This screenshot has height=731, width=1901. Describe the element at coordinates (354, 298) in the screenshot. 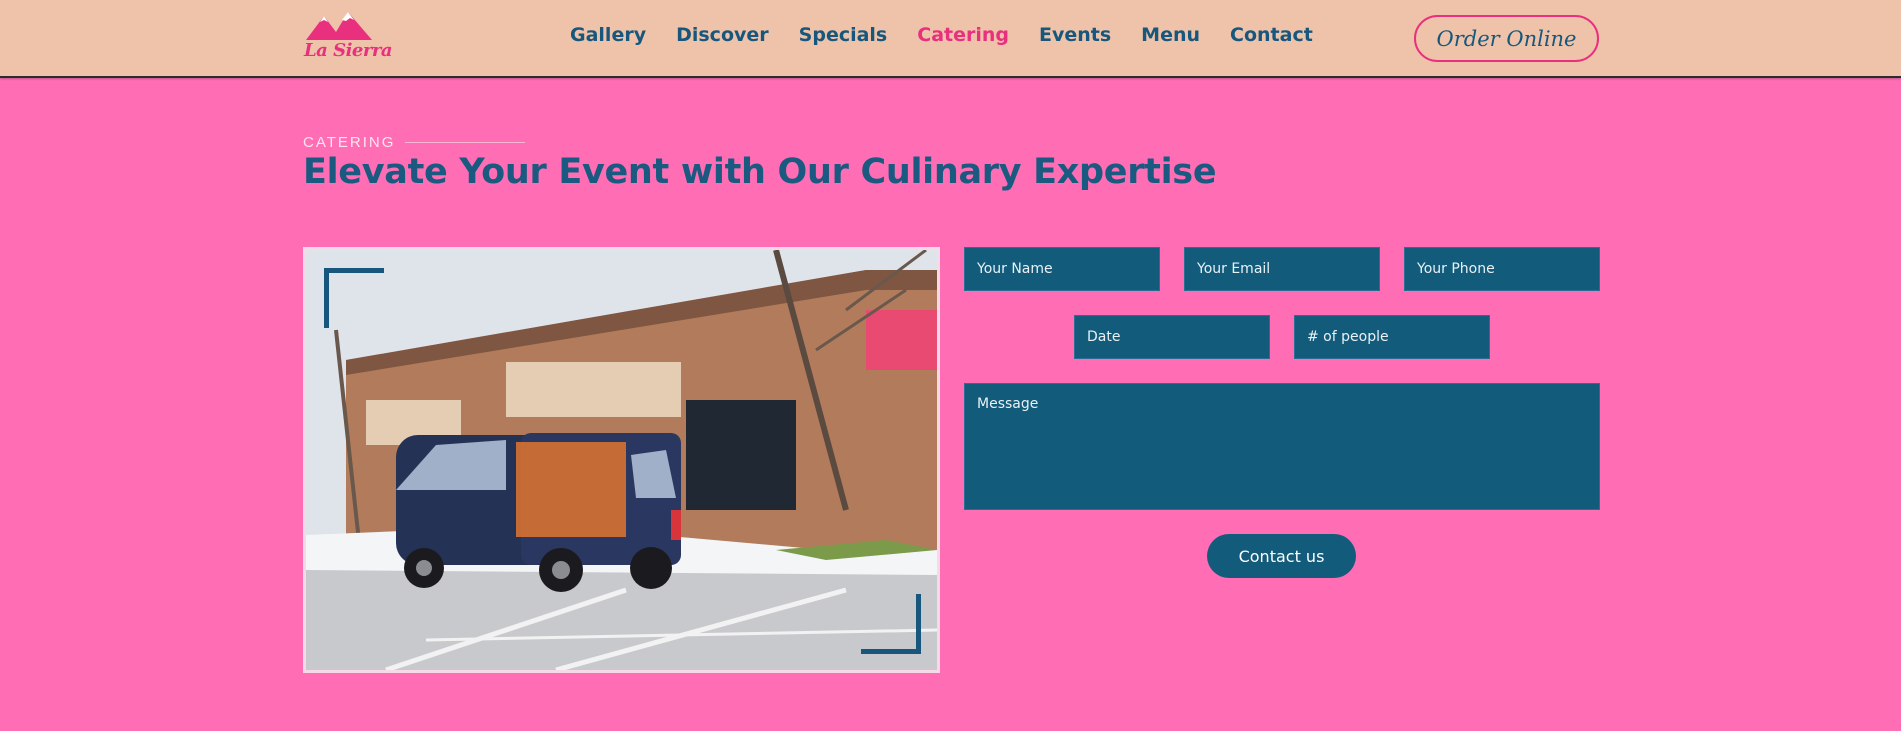

I see `photo-corner-accent-top-left` at that location.